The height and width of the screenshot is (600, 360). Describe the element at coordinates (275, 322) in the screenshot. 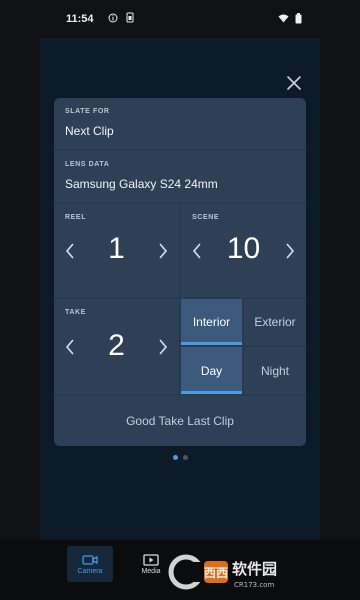

I see `exterior-toggle: Exterior` at that location.